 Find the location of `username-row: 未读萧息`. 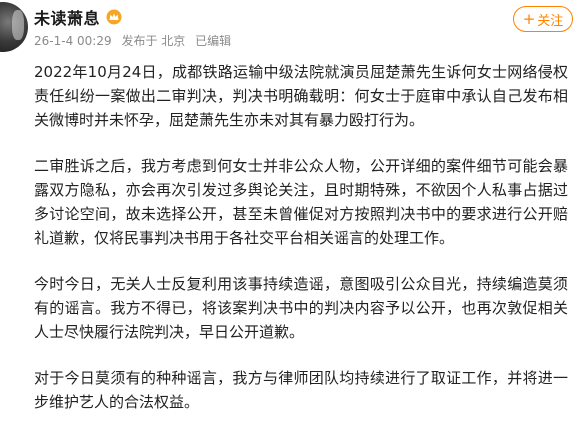

username-row: 未读萧息 is located at coordinates (78, 17).